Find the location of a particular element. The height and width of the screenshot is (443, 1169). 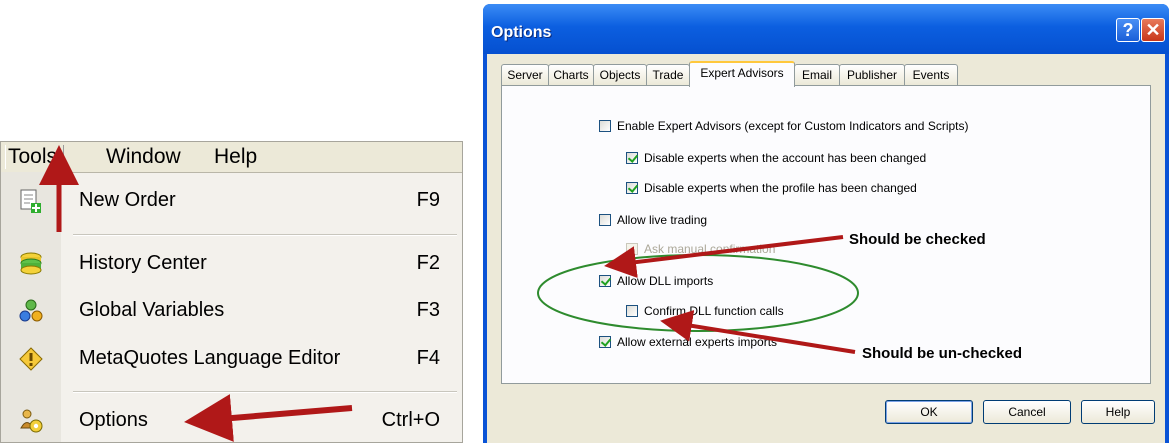

history-center-icon is located at coordinates (31, 263).